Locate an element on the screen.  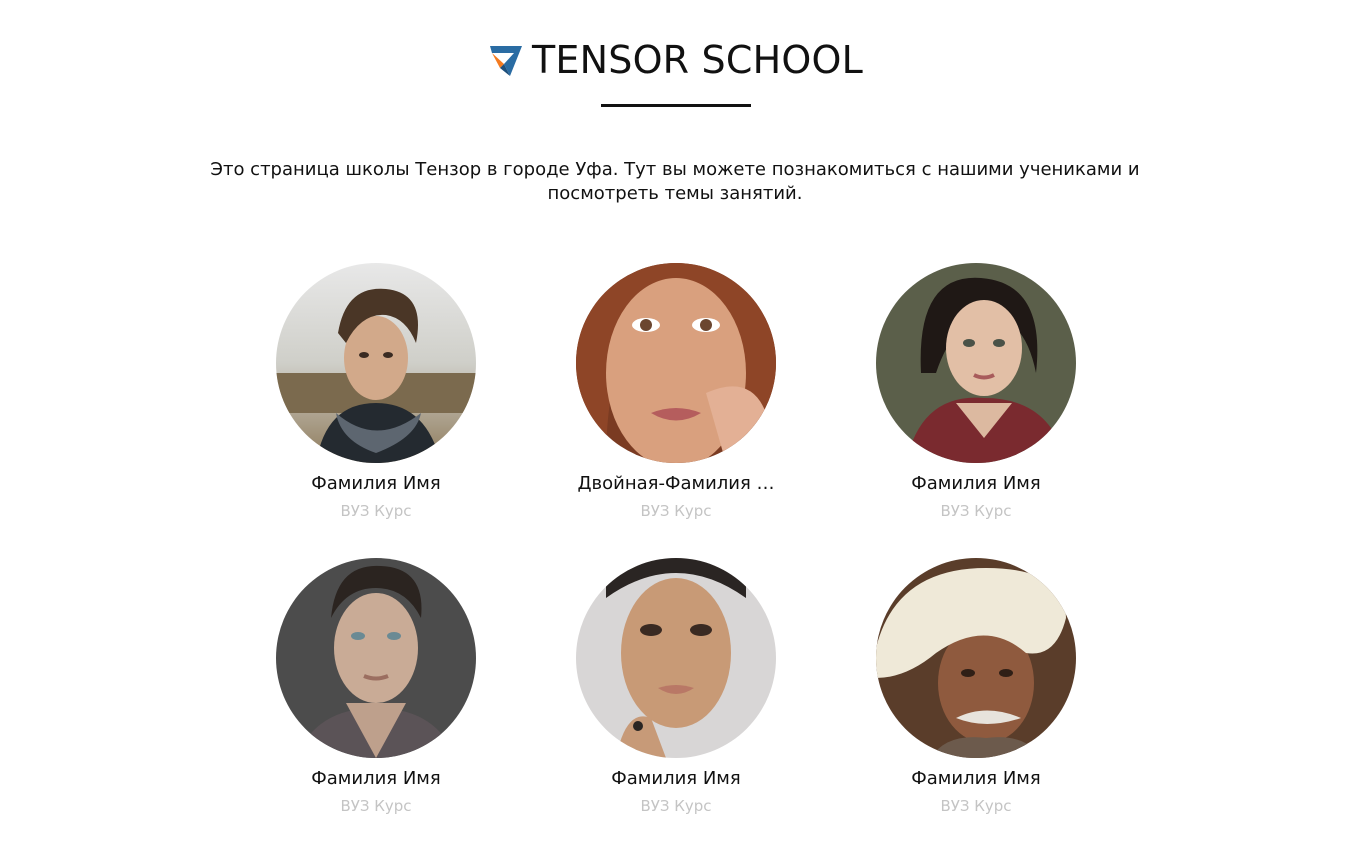
student-card: Двойная-Фамилия … ВУЗ Курс is located at coordinates (676, 410).